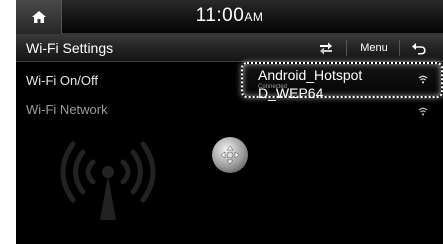 This screenshot has width=443, height=244. I want to click on wifi-on-off-item: Wi-Fi On/Off, so click(62, 80).